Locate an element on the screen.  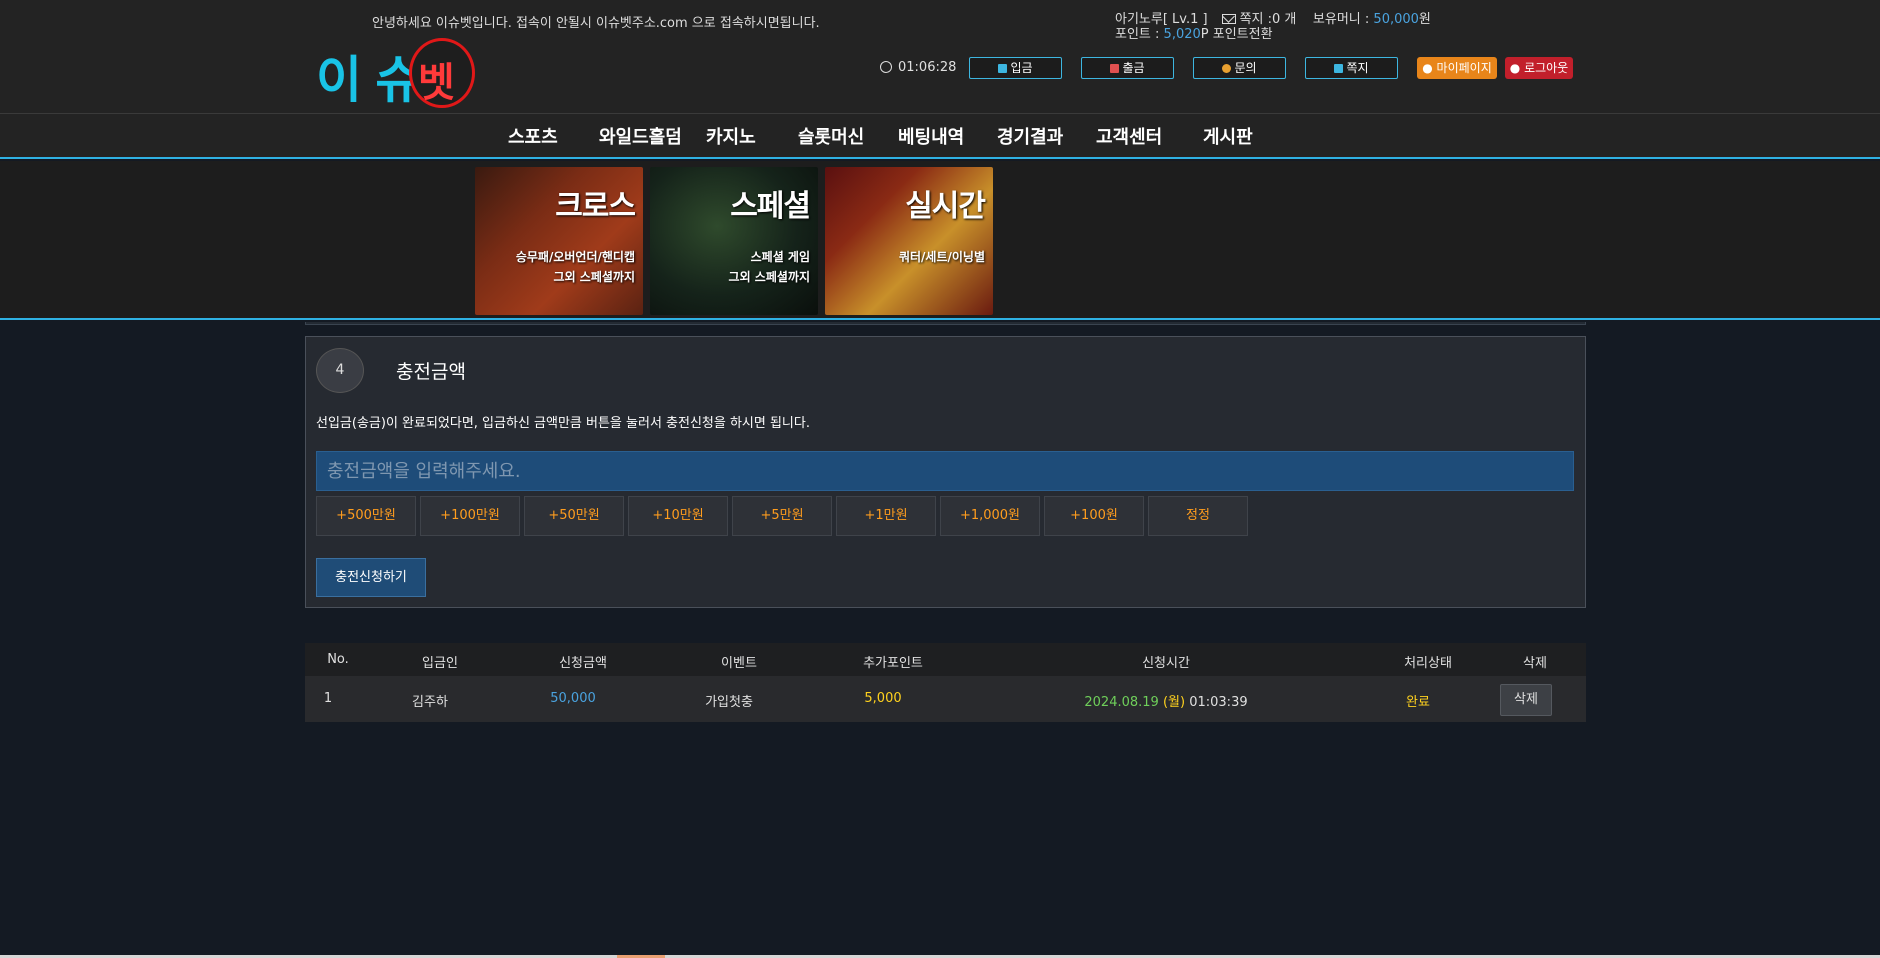
site-logo: 이 슈 벳 is located at coordinates (396, 72).